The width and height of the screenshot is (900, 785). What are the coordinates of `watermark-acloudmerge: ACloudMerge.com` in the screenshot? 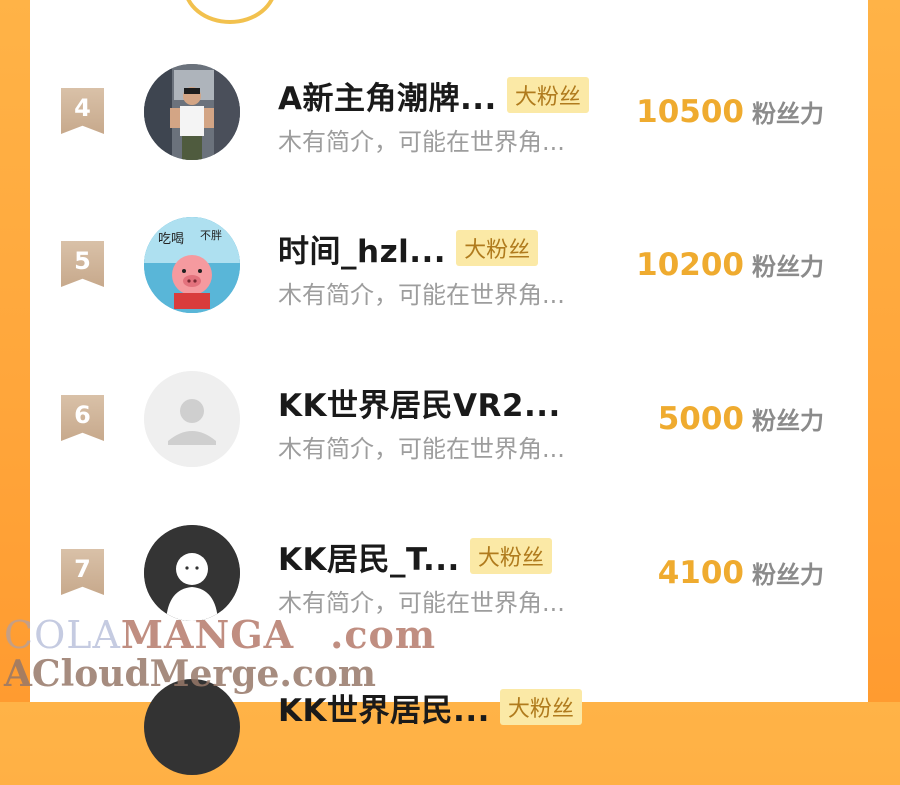 It's located at (190, 674).